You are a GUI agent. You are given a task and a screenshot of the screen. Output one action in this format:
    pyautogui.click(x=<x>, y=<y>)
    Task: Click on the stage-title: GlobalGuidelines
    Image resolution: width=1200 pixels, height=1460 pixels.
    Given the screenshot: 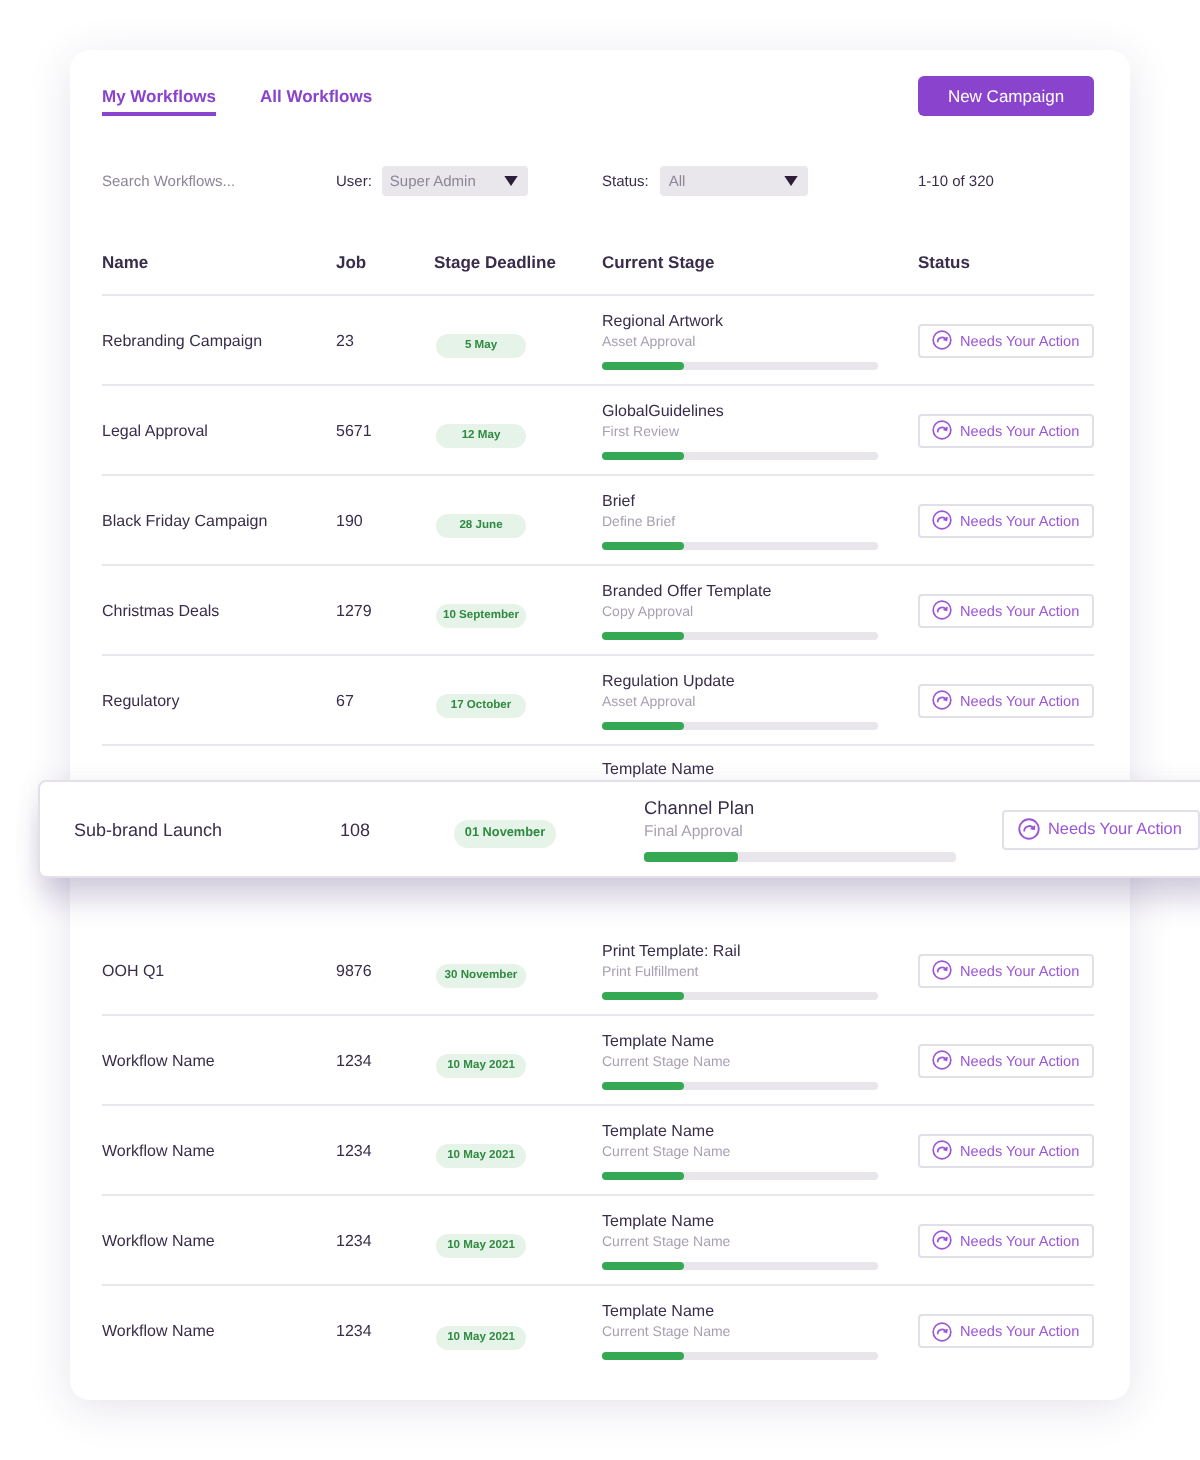 What is the action you would take?
    pyautogui.click(x=663, y=411)
    